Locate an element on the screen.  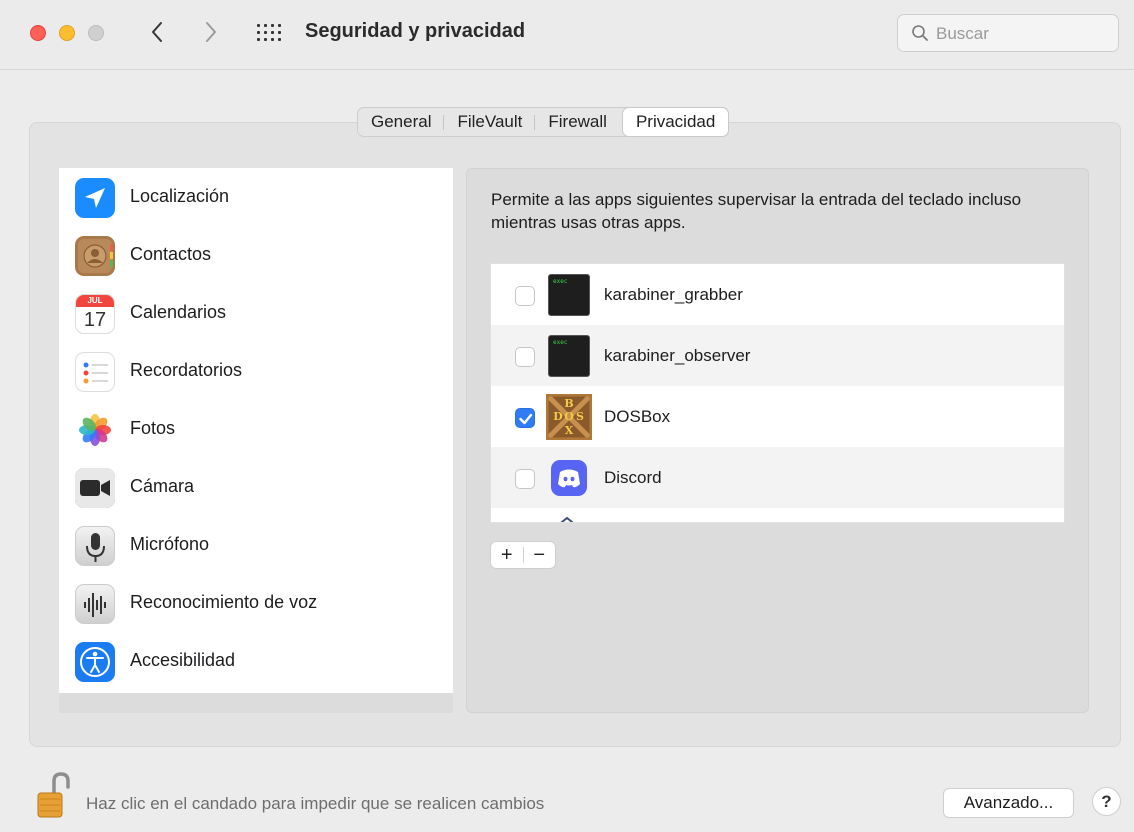
checkmark-icon is located at coordinates (526, 419).